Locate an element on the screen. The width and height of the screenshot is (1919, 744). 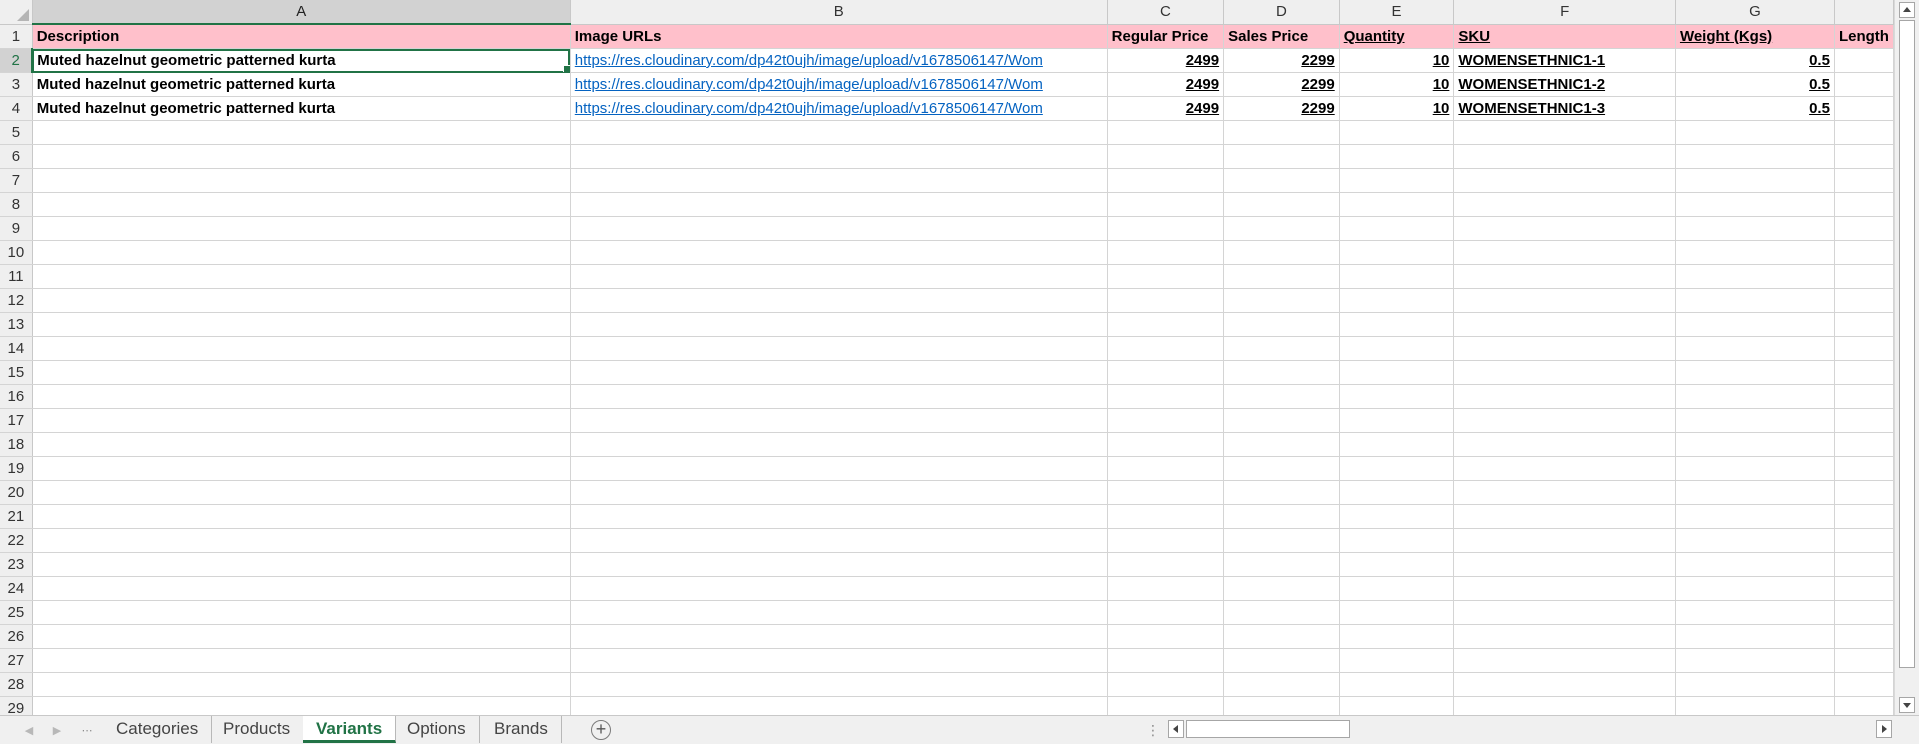
next-sheet-arrow-icon: ▶ is located at coordinates (57, 731).